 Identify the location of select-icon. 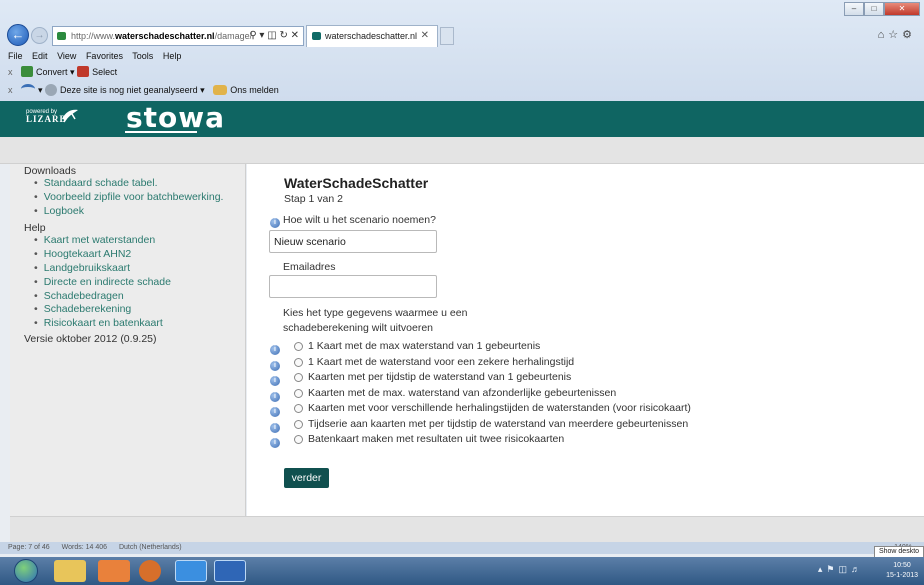
(83, 71).